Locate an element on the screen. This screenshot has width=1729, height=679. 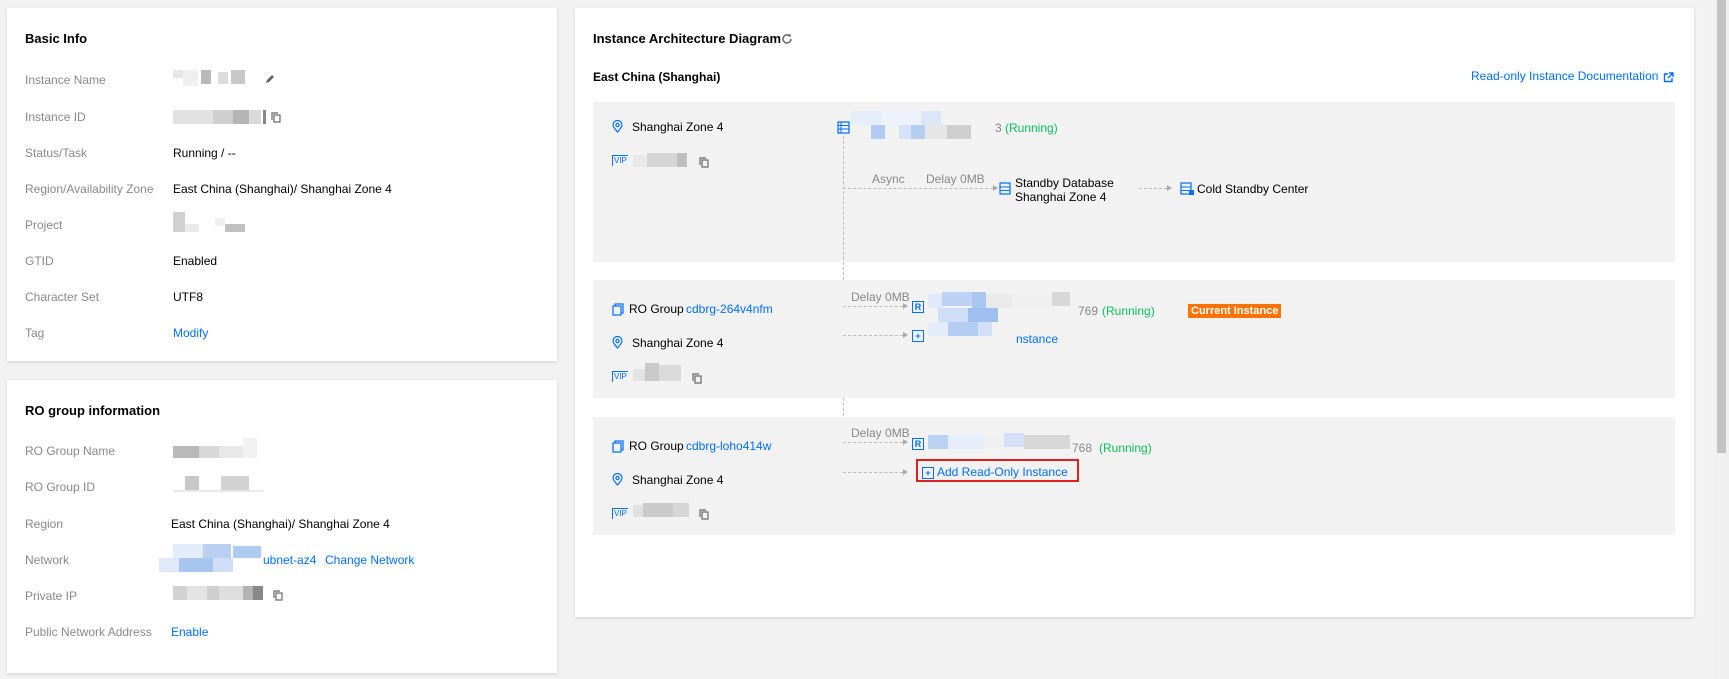
ro-group-id-redacted is located at coordinates (223, 484).